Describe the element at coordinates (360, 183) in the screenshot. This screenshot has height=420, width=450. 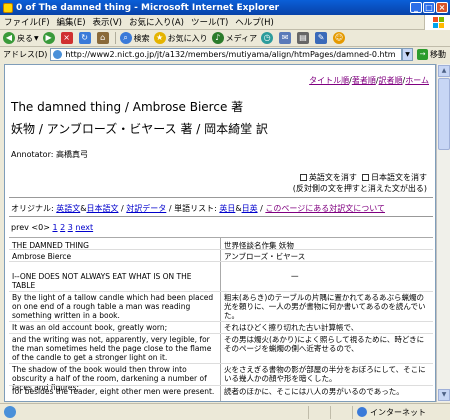
I see `hide-options: 英語文を消す 日本語文を消す (反対側の文を押すと消えた文が出る)` at that location.